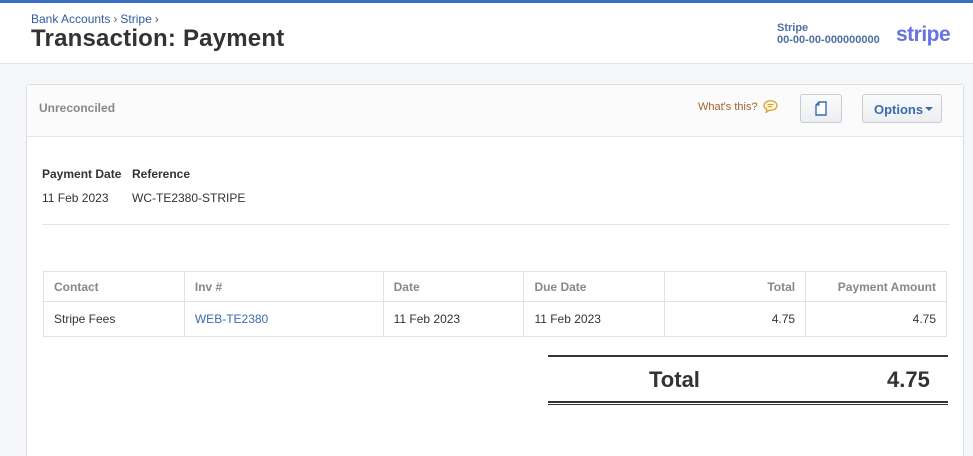 The height and width of the screenshot is (456, 973). Describe the element at coordinates (770, 106) in the screenshot. I see `speech-bubble-icon` at that location.